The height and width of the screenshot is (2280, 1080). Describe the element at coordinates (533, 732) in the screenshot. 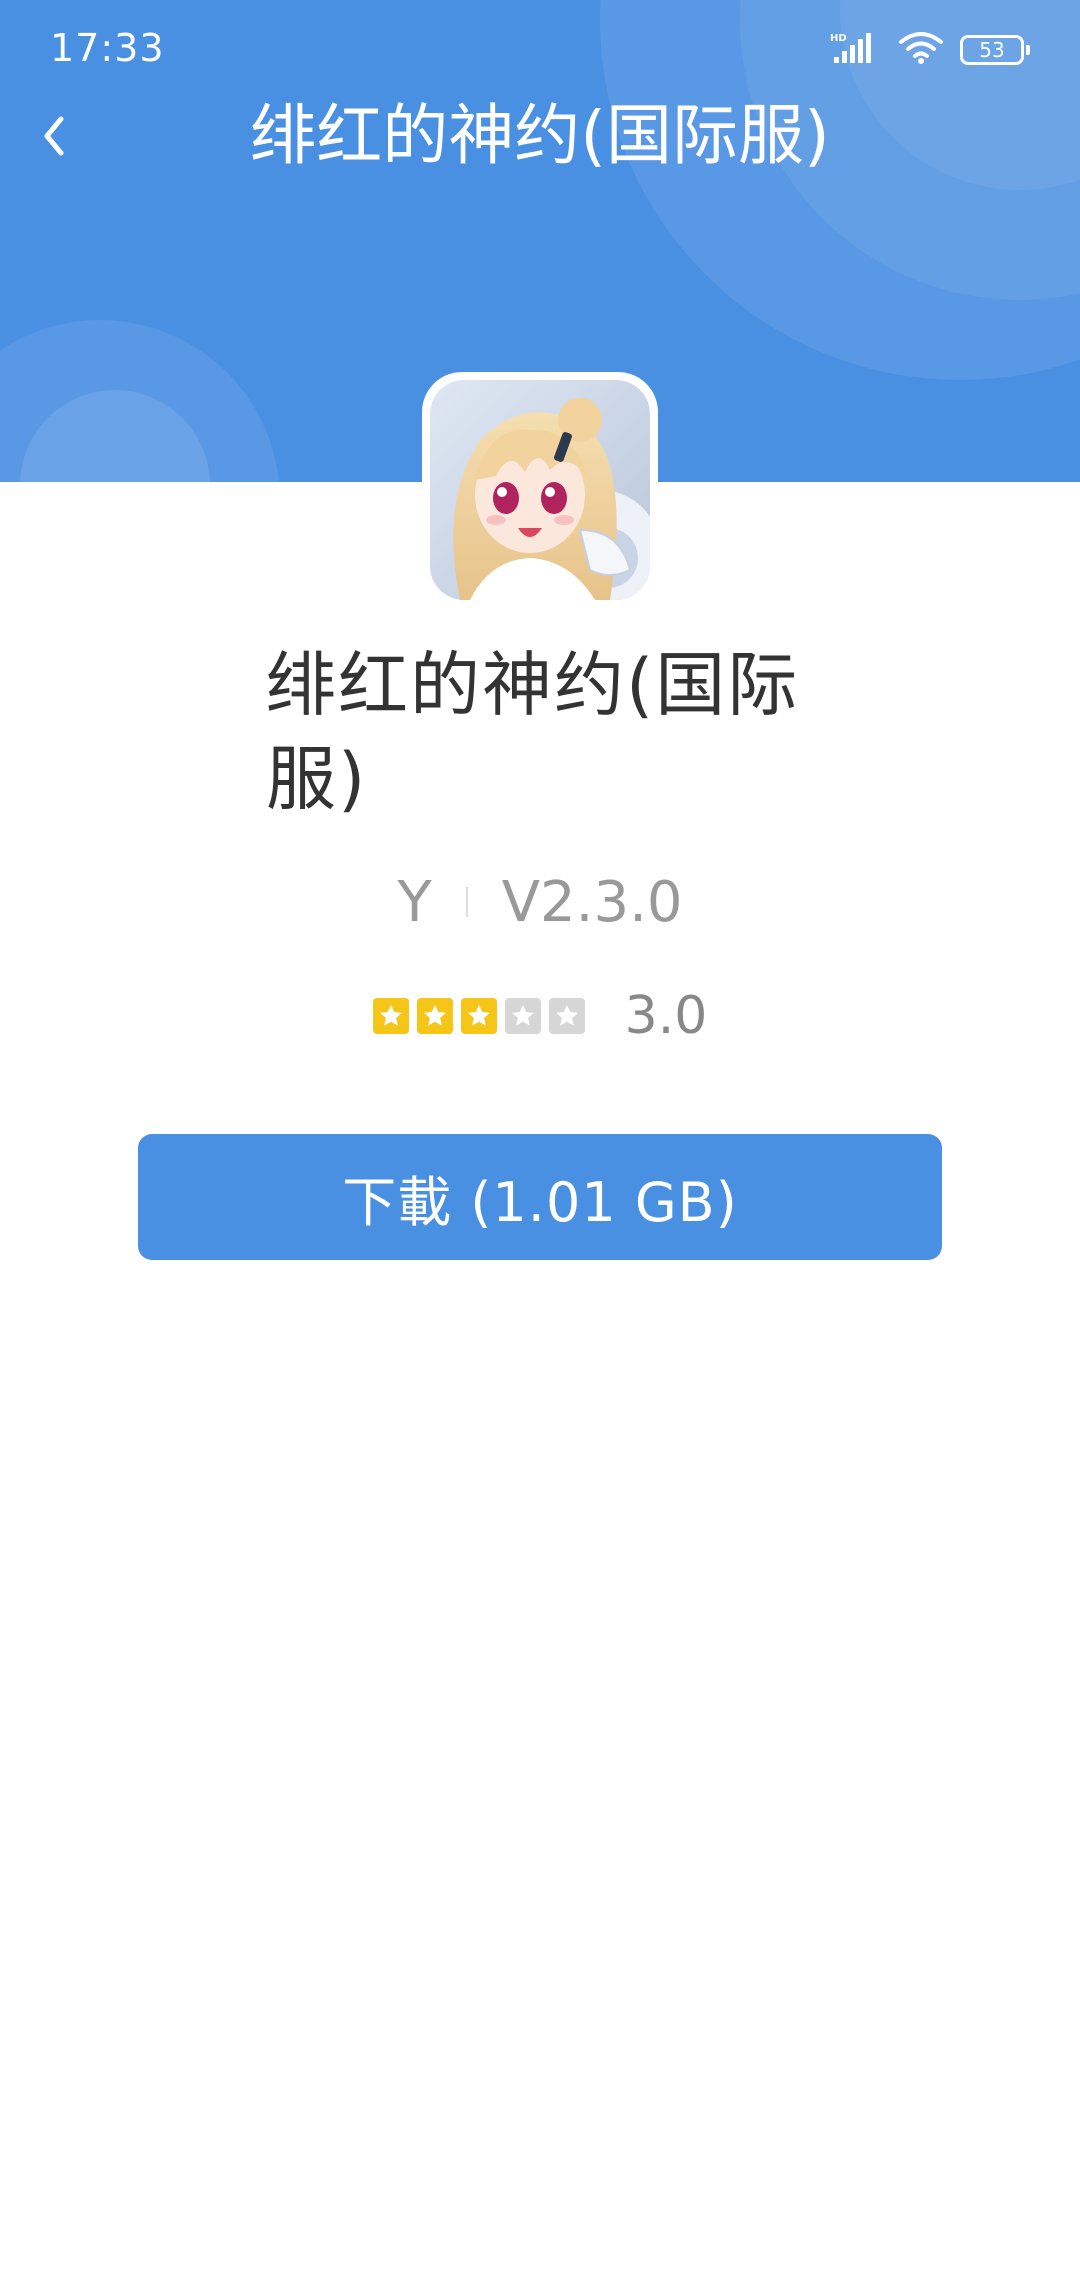

I see `app-name: 绯红的神约(国际服)` at that location.